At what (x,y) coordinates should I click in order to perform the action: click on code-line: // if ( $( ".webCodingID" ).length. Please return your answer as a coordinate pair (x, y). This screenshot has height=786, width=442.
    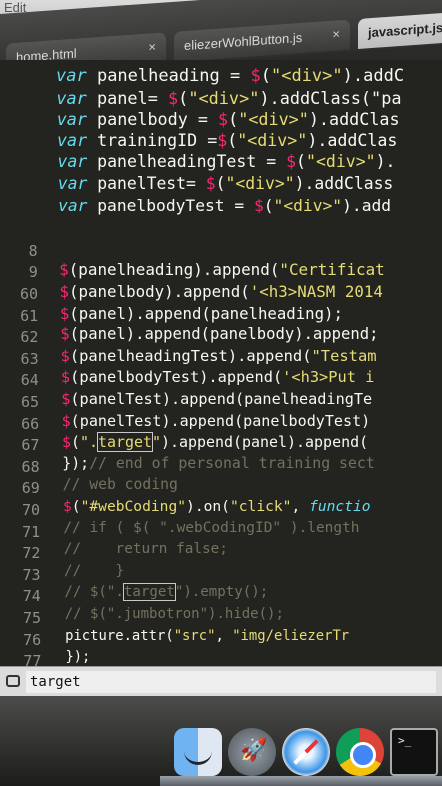
    Looking at the image, I should click on (211, 528).